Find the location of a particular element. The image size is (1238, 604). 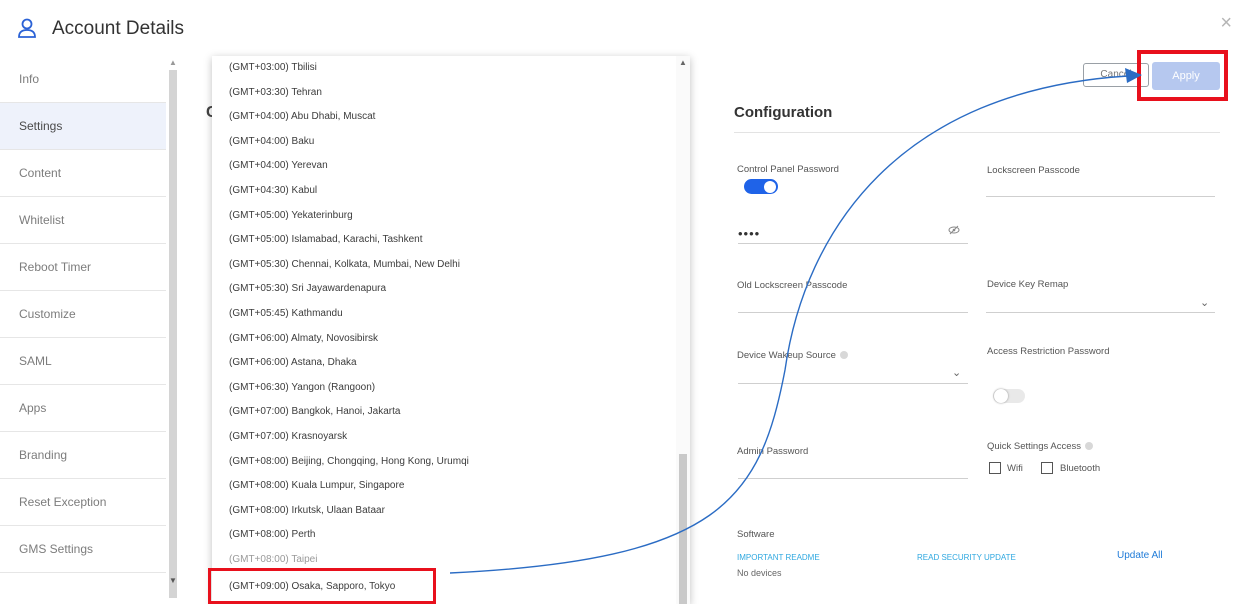

timezone-option: (GMT+07:00) Bangkok, Hanoi, Jakarta is located at coordinates (451, 412).